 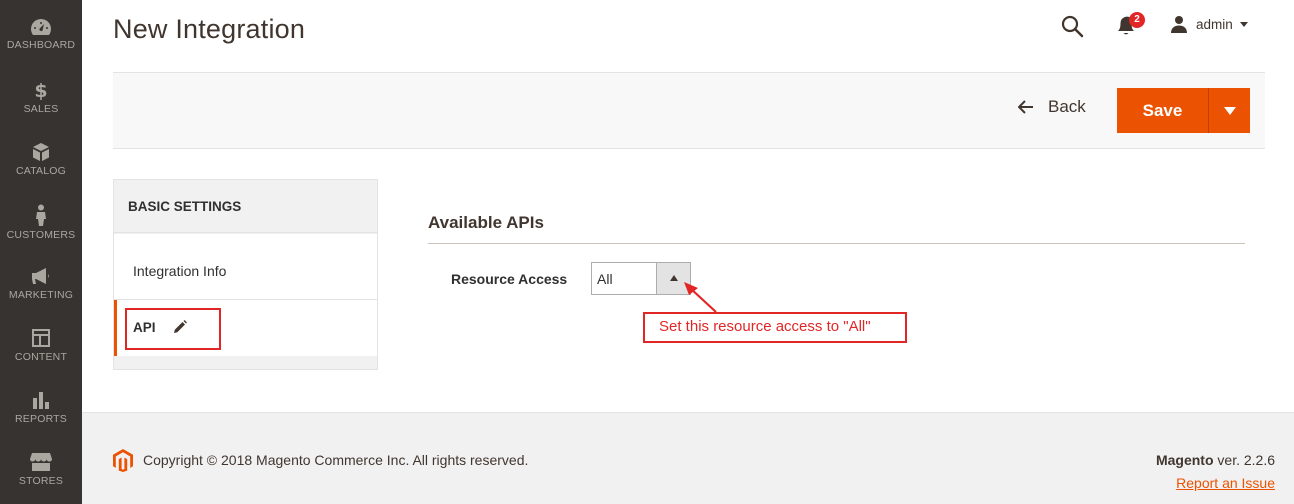 What do you see at coordinates (41, 27) in the screenshot?
I see `dashboard-icon` at bounding box center [41, 27].